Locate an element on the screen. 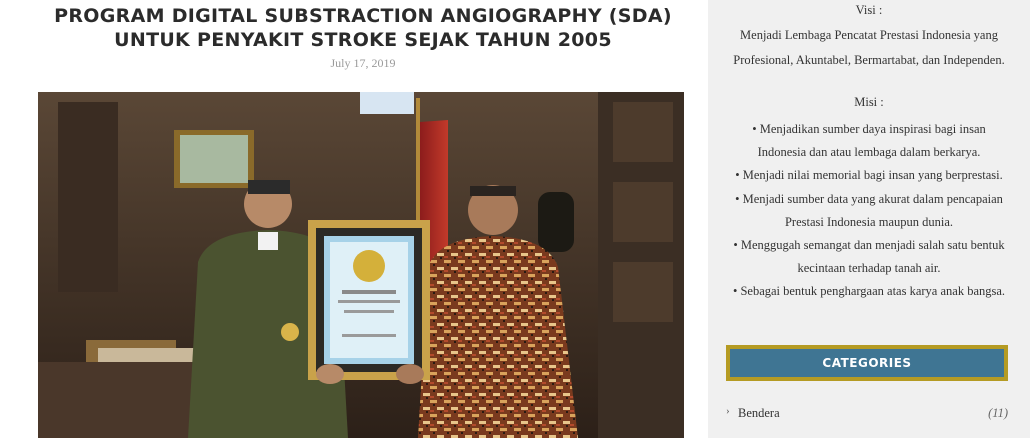  post-title-line-2: UNTUK PENYAKIT STROKE SEJAK TAHUN 2005 is located at coordinates (363, 40).